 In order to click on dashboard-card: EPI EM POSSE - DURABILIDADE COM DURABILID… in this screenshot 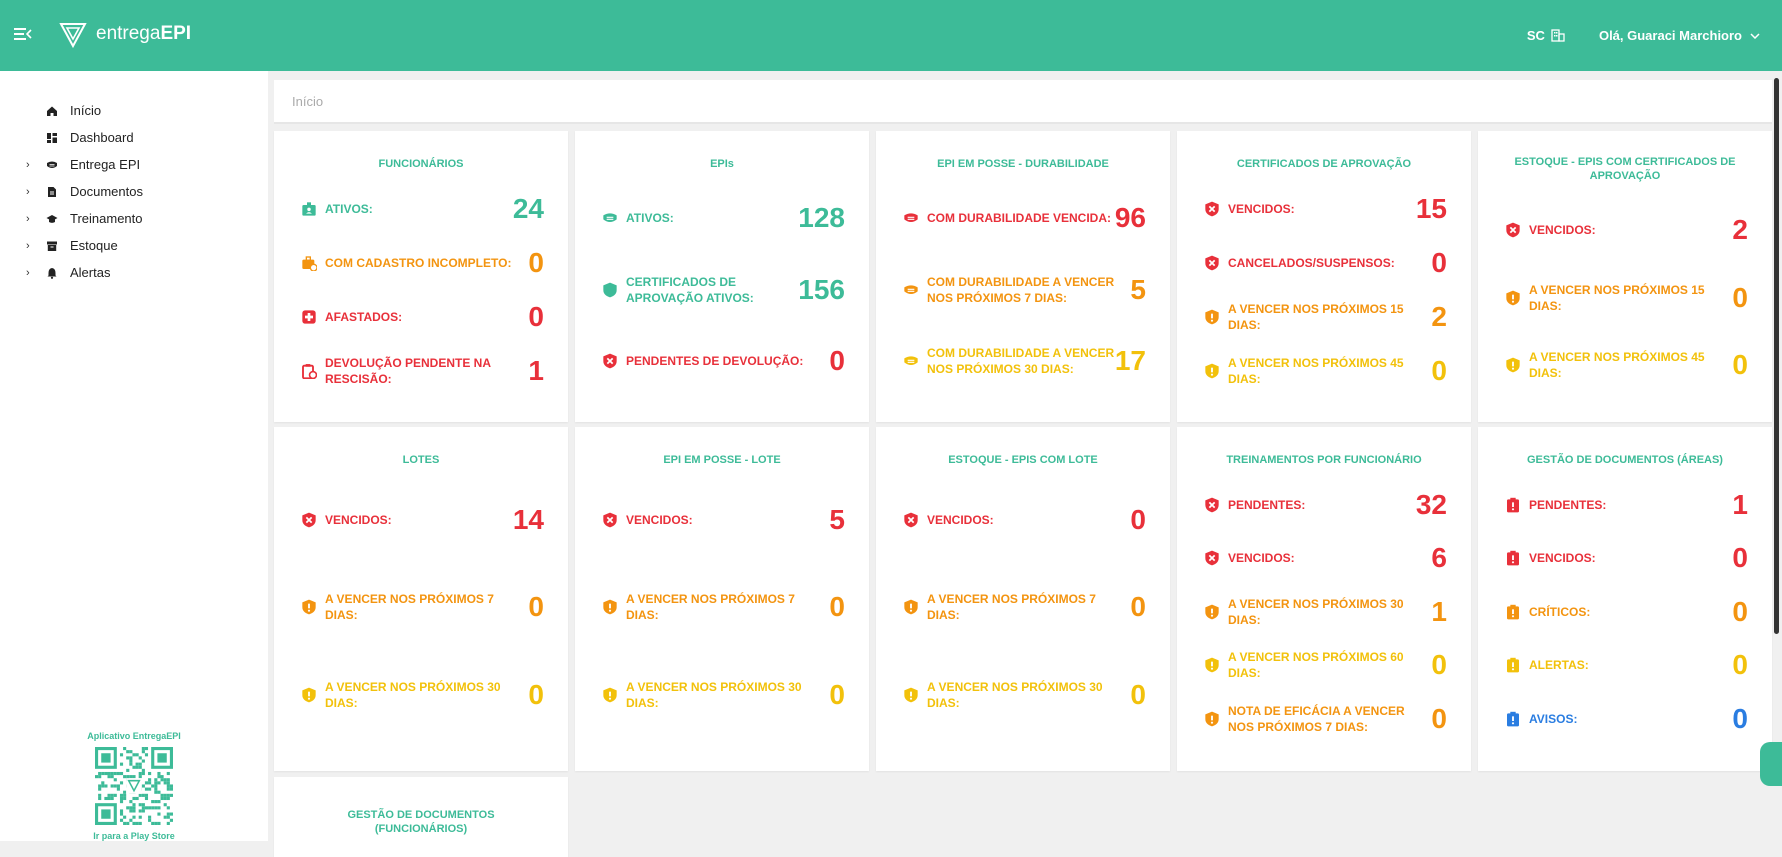, I will do `click(1023, 276)`.